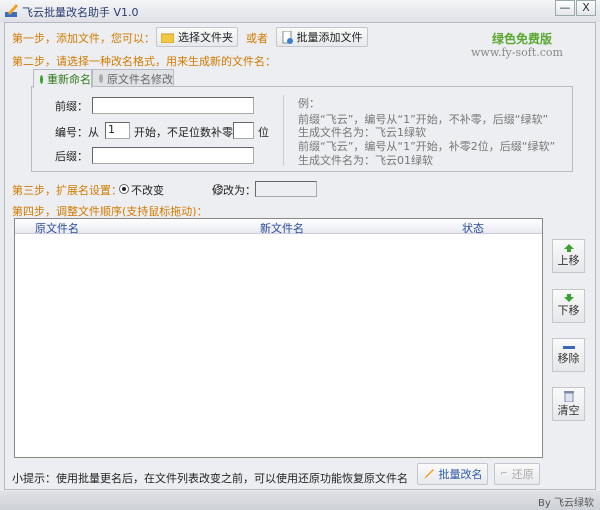 The height and width of the screenshot is (510, 600). Describe the element at coordinates (71, 156) in the screenshot. I see `suffix-label: 后缀：` at that location.